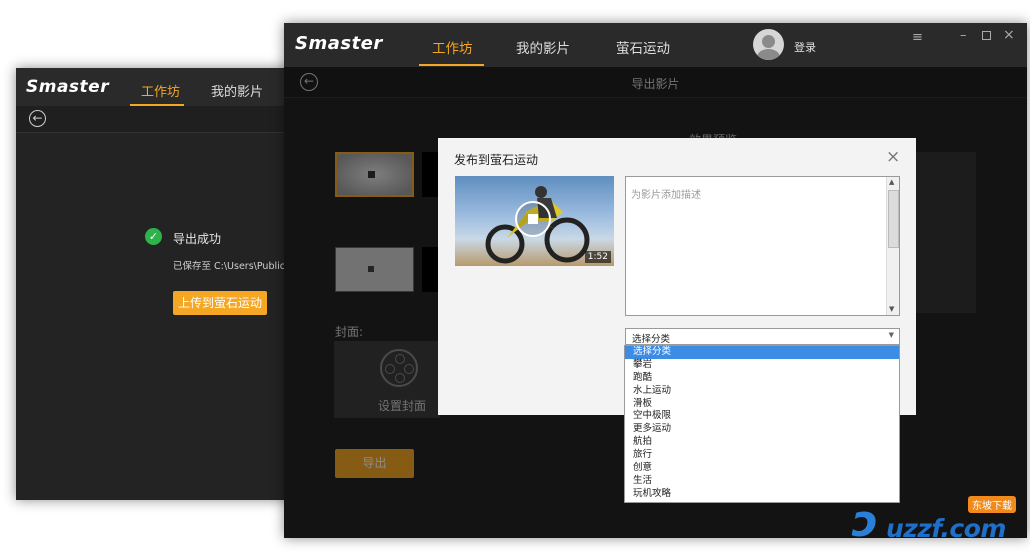 The height and width of the screenshot is (560, 1030). I want to click on category-option: 滑板, so click(762, 404).